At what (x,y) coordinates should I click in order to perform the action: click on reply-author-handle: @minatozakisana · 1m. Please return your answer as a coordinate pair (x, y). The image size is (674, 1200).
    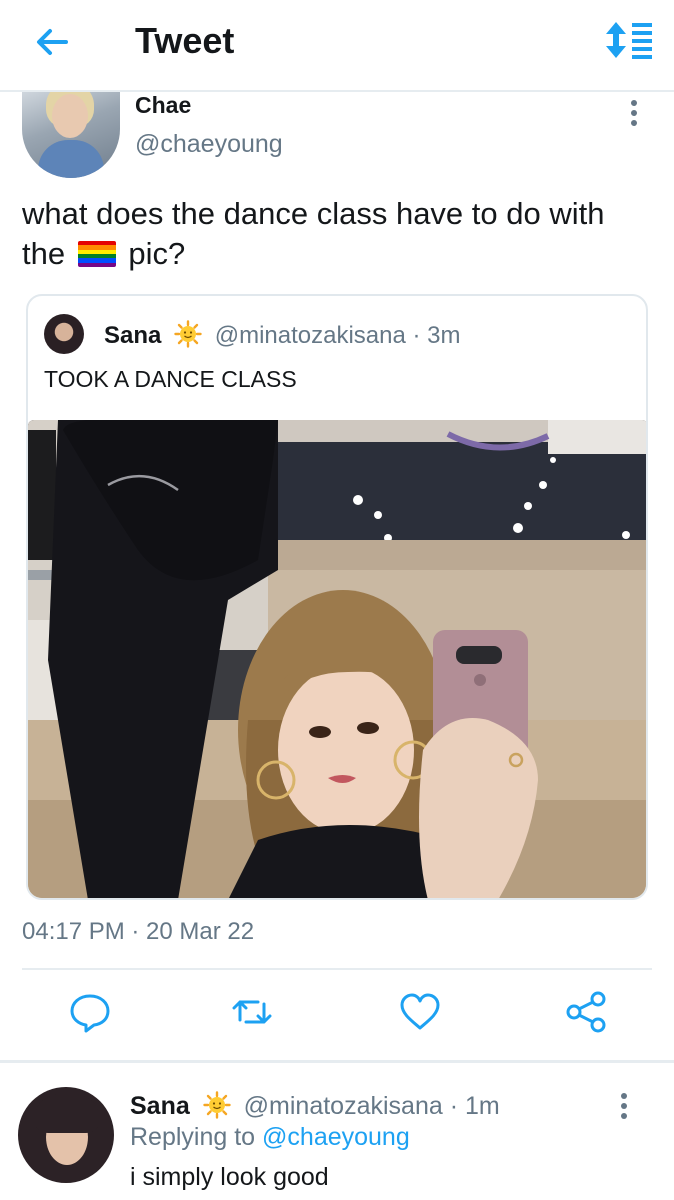
    Looking at the image, I should click on (372, 1106).